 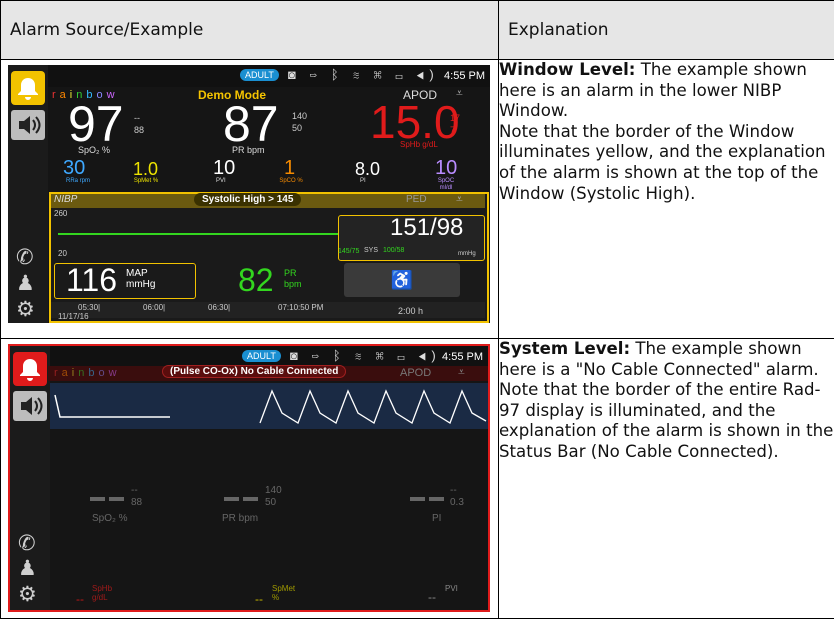 What do you see at coordinates (141, 284) in the screenshot?
I see `map-unit: mmHg` at bounding box center [141, 284].